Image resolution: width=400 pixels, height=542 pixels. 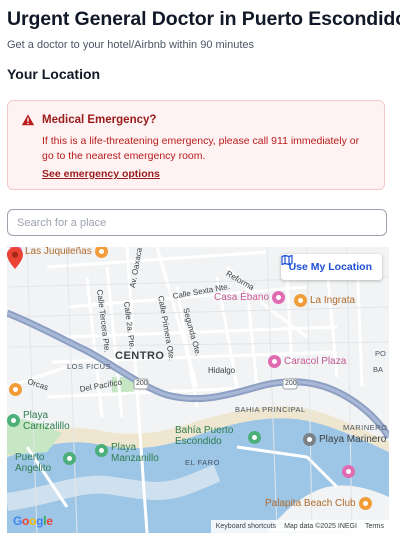 I want to click on poi-playa-manzanillo: Playa Manzanillo, so click(x=130, y=453).